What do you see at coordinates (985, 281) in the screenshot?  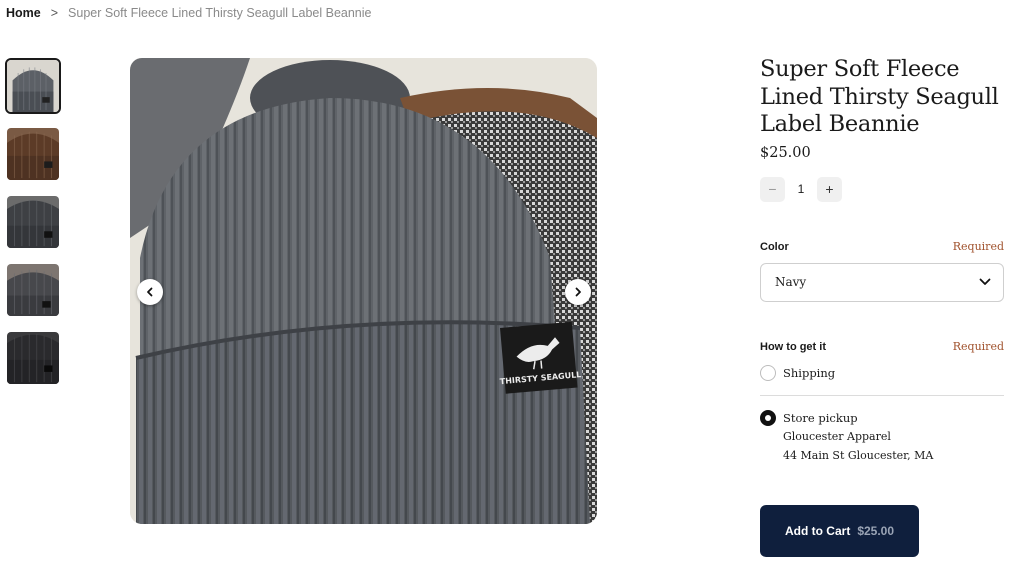 I see `chevron-down-icon` at bounding box center [985, 281].